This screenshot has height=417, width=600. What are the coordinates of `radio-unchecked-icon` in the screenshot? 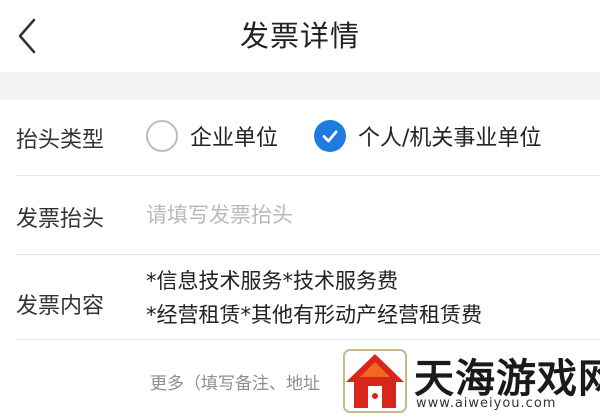 It's located at (162, 136).